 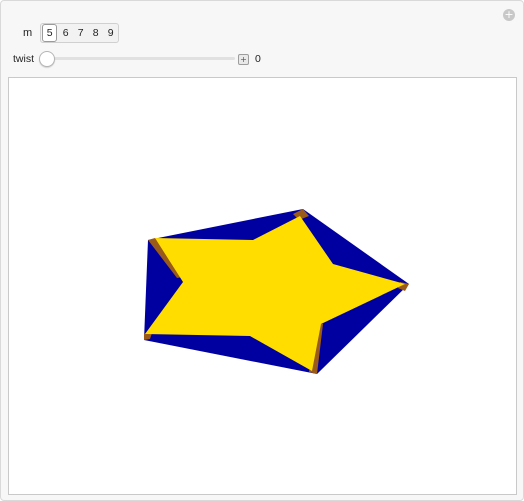 I want to click on m-setter-bar: 5 6 7 8 9, so click(x=80, y=33).